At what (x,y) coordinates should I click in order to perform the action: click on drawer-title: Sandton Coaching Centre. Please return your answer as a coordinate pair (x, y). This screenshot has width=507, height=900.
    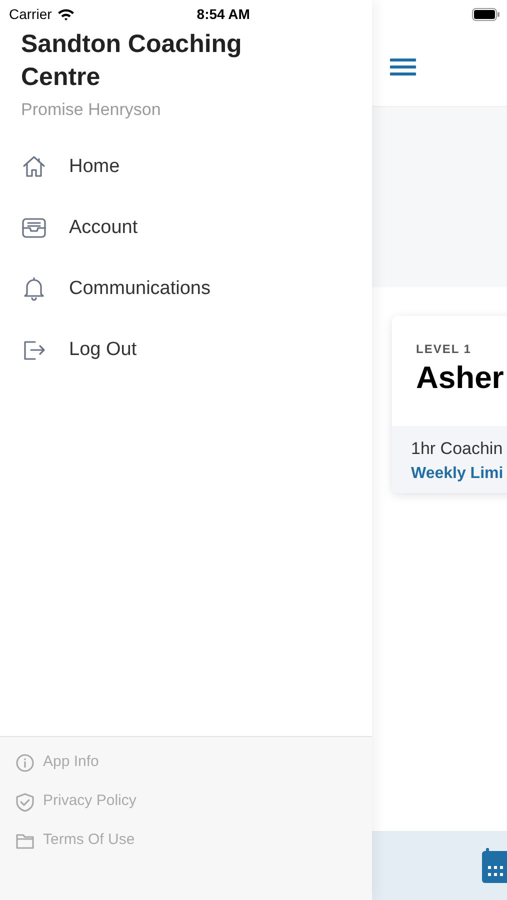
    Looking at the image, I should click on (131, 61).